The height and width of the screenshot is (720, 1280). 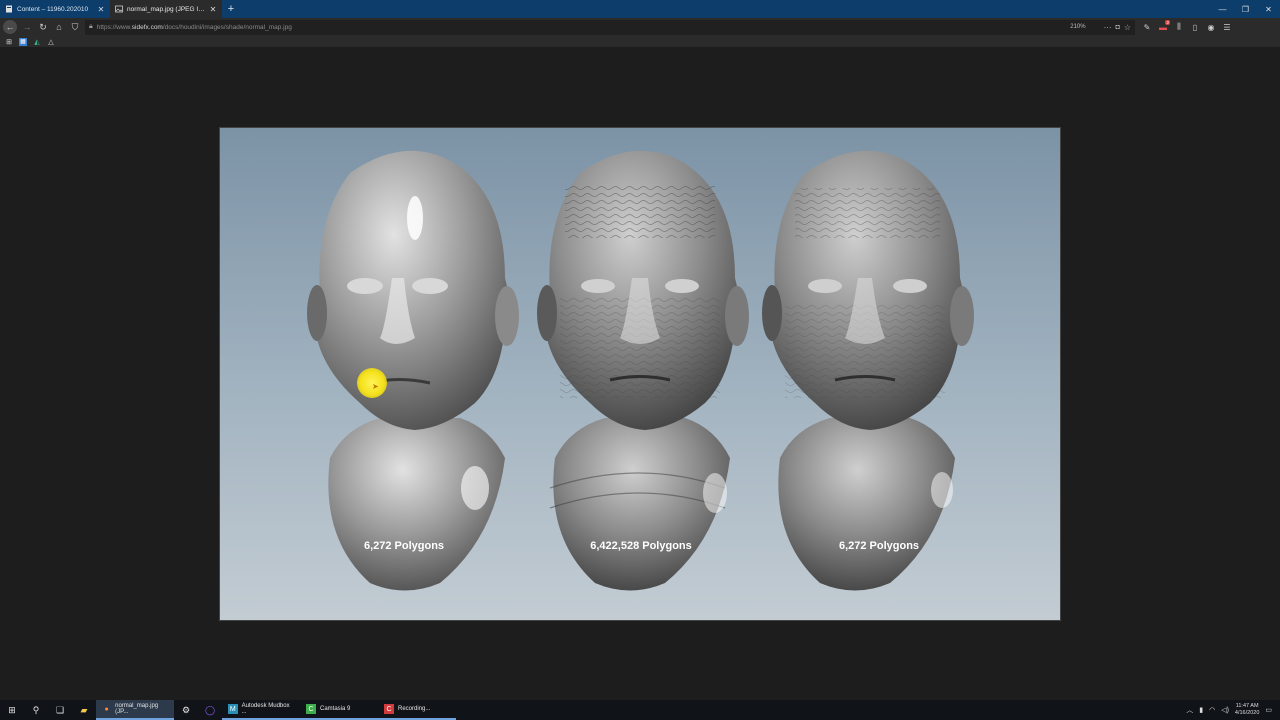 I want to click on polygon-count-label: 6,422,528 Polygons, so click(x=641, y=546).